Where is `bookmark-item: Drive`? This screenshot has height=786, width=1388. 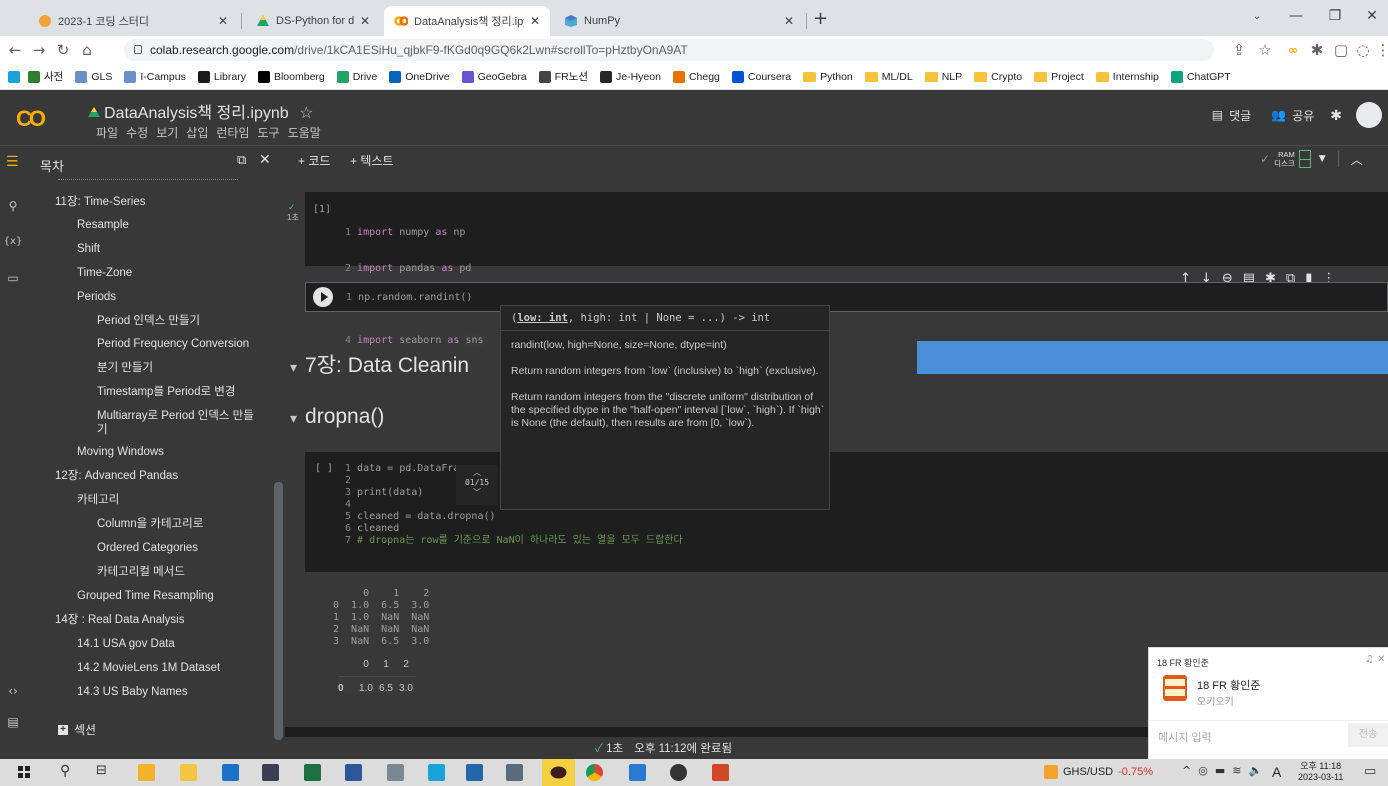 bookmark-item: Drive is located at coordinates (356, 76).